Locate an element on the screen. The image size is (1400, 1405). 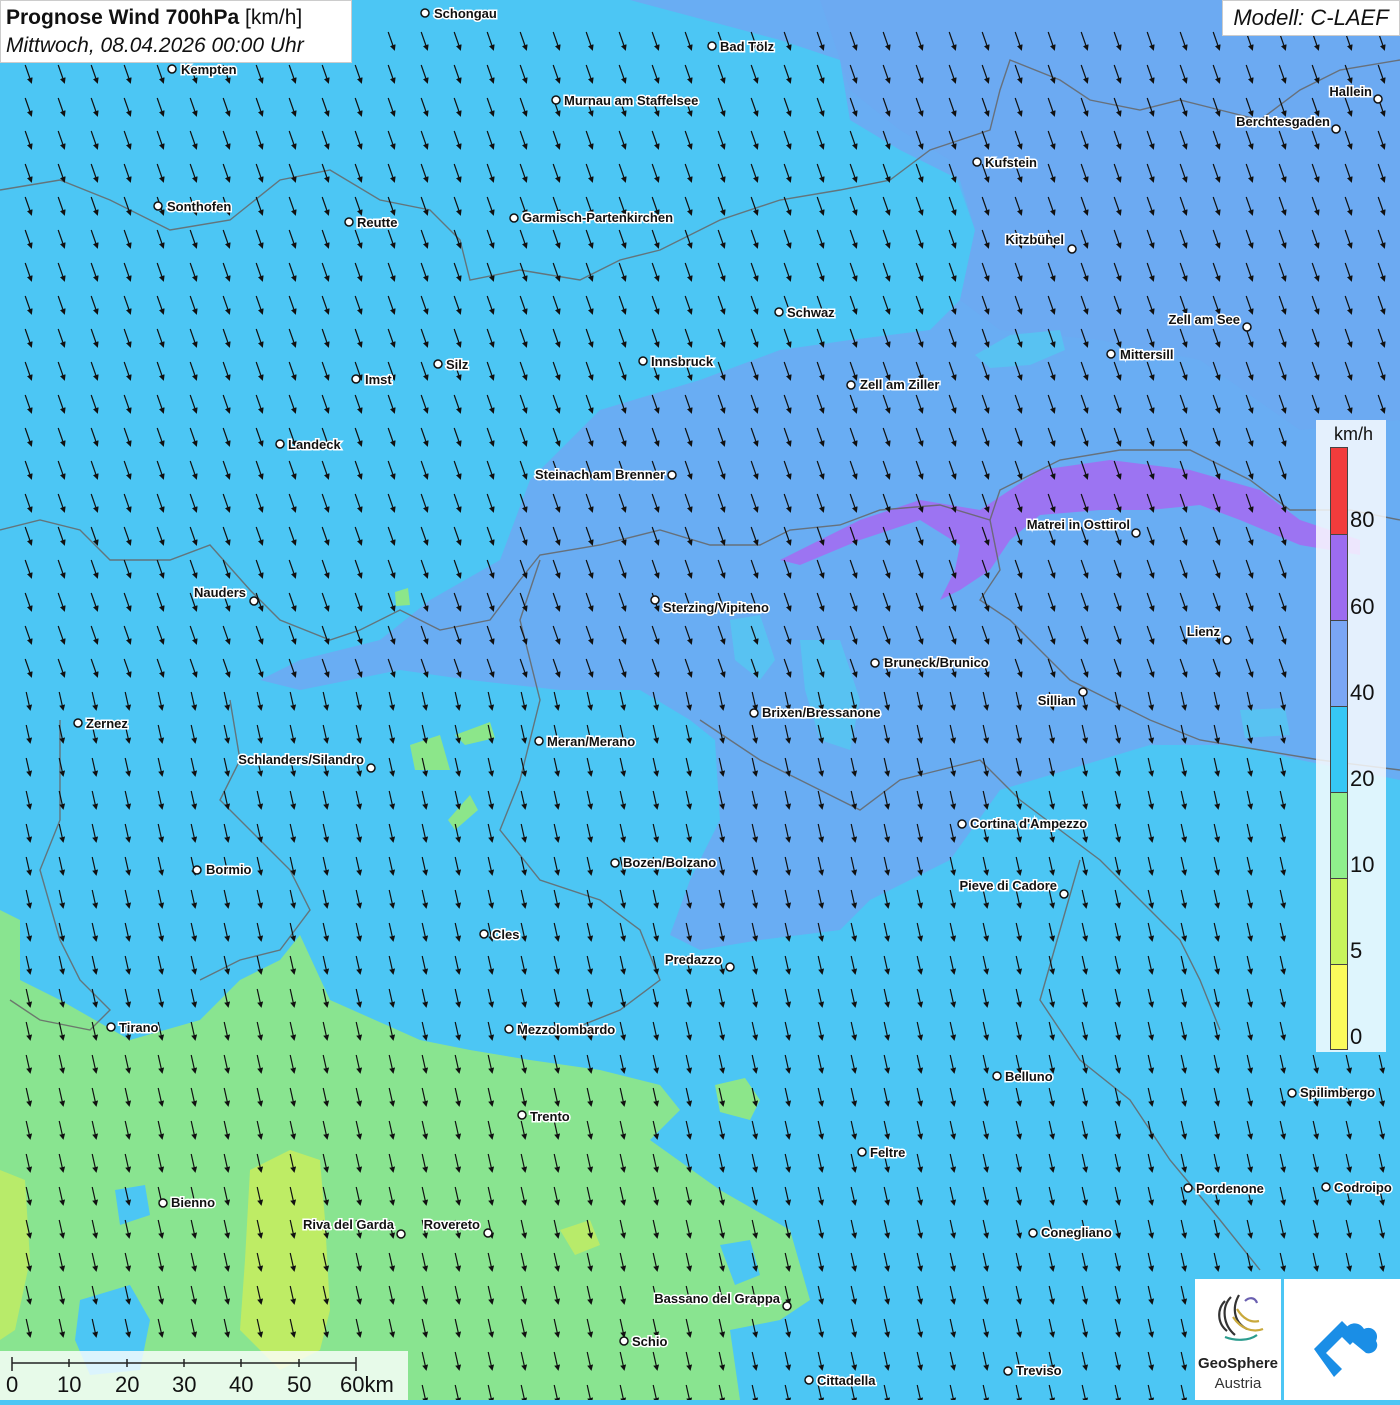
cloud-arrow-logo-icon is located at coordinates (1346, 1349).